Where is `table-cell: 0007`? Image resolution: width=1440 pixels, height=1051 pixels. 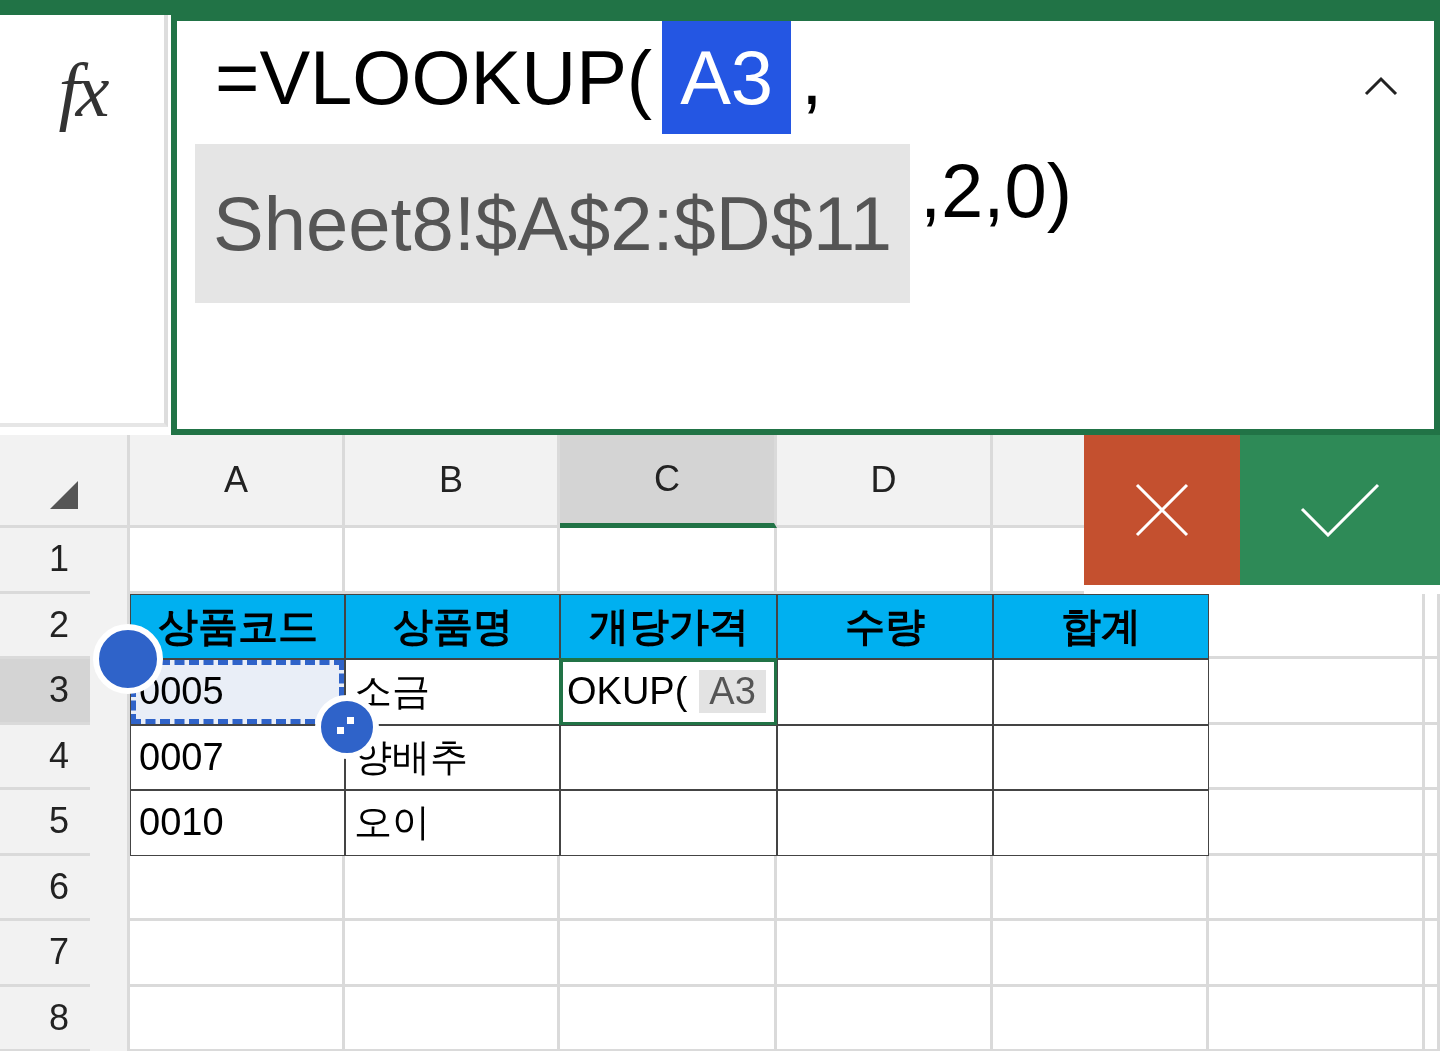
table-cell: 0007 is located at coordinates (237, 757).